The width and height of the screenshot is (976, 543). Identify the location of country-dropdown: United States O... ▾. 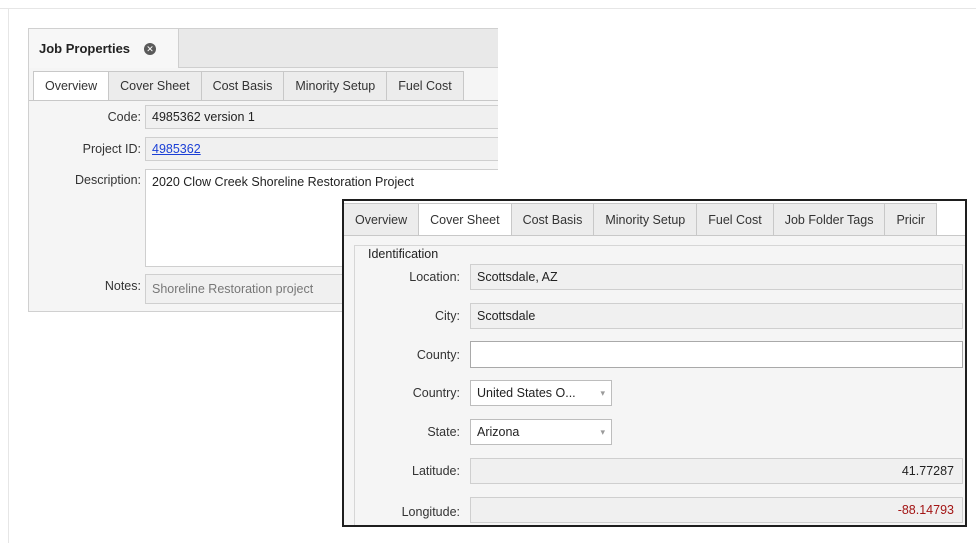
(541, 393).